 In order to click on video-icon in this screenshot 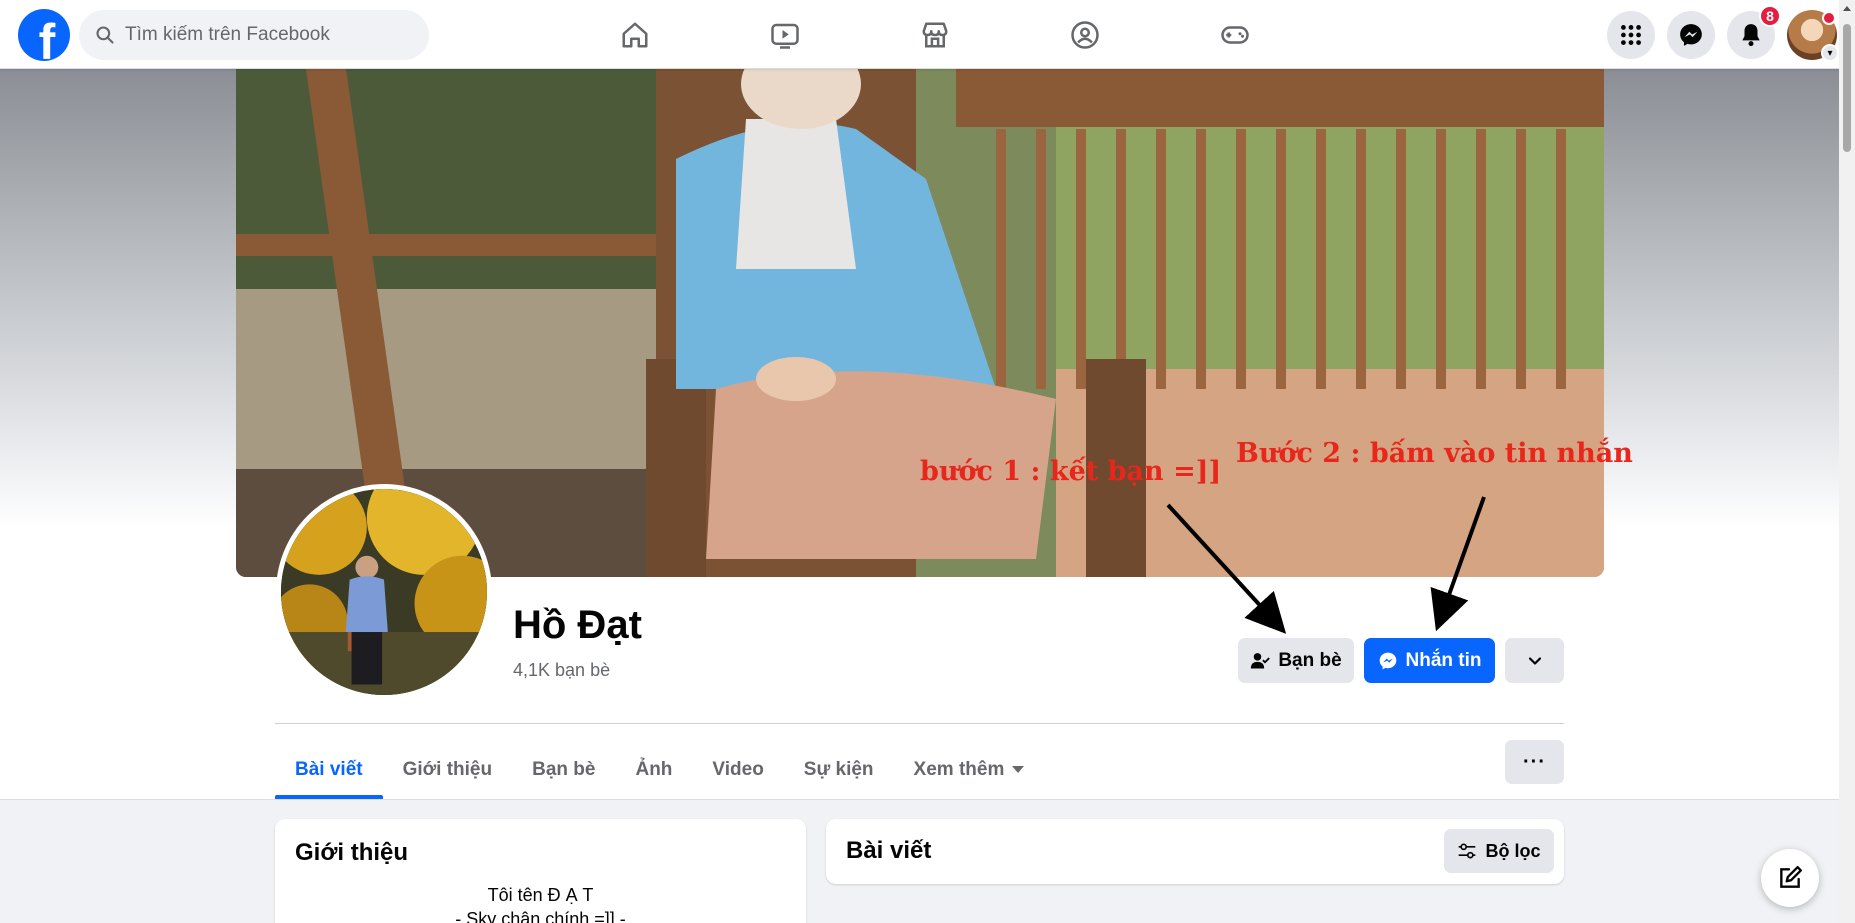, I will do `click(785, 36)`.